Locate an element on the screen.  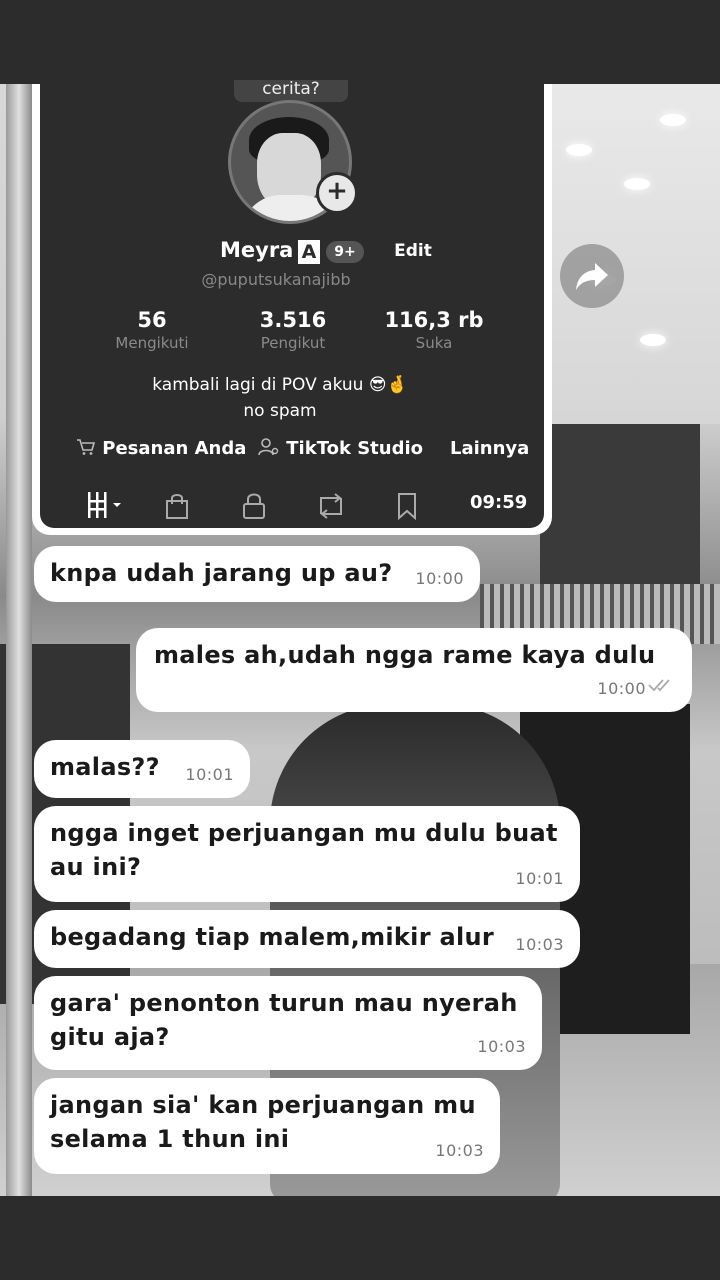
bottom-black-bar is located at coordinates (360, 1238).